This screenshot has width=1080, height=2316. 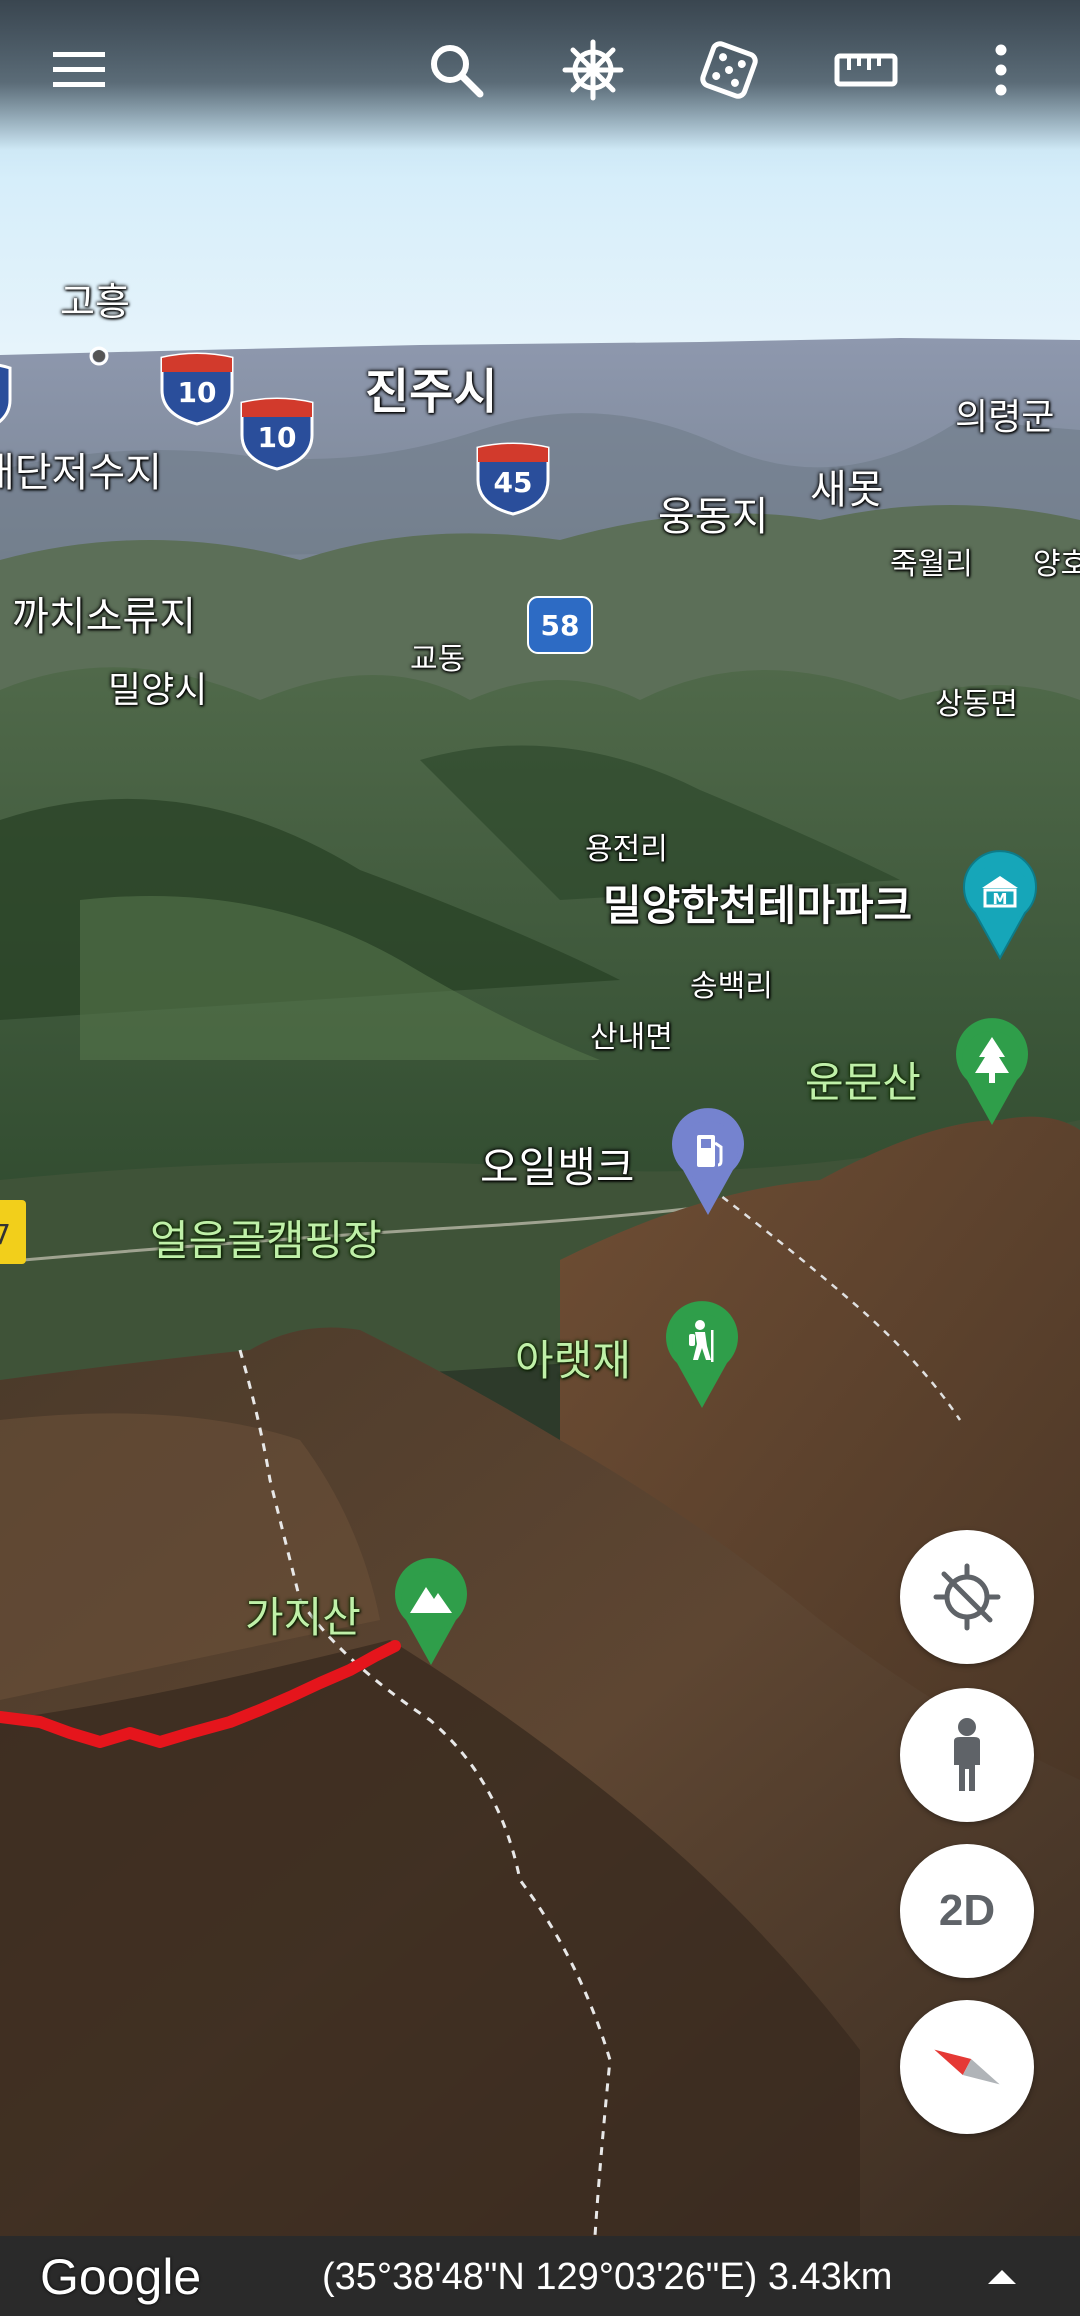 I want to click on label-miryang-themepark: 밀양한천테마파크, so click(x=757, y=906).